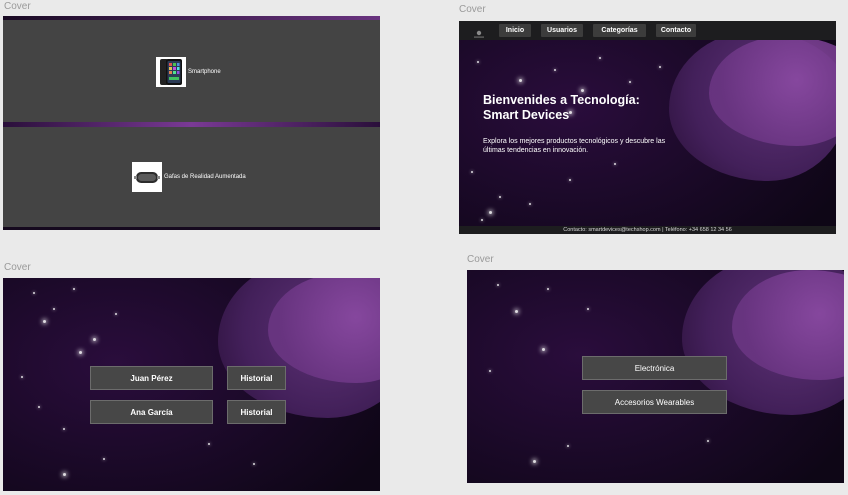  Describe the element at coordinates (17, 267) in the screenshot. I see `frame-label-3: Cover` at that location.